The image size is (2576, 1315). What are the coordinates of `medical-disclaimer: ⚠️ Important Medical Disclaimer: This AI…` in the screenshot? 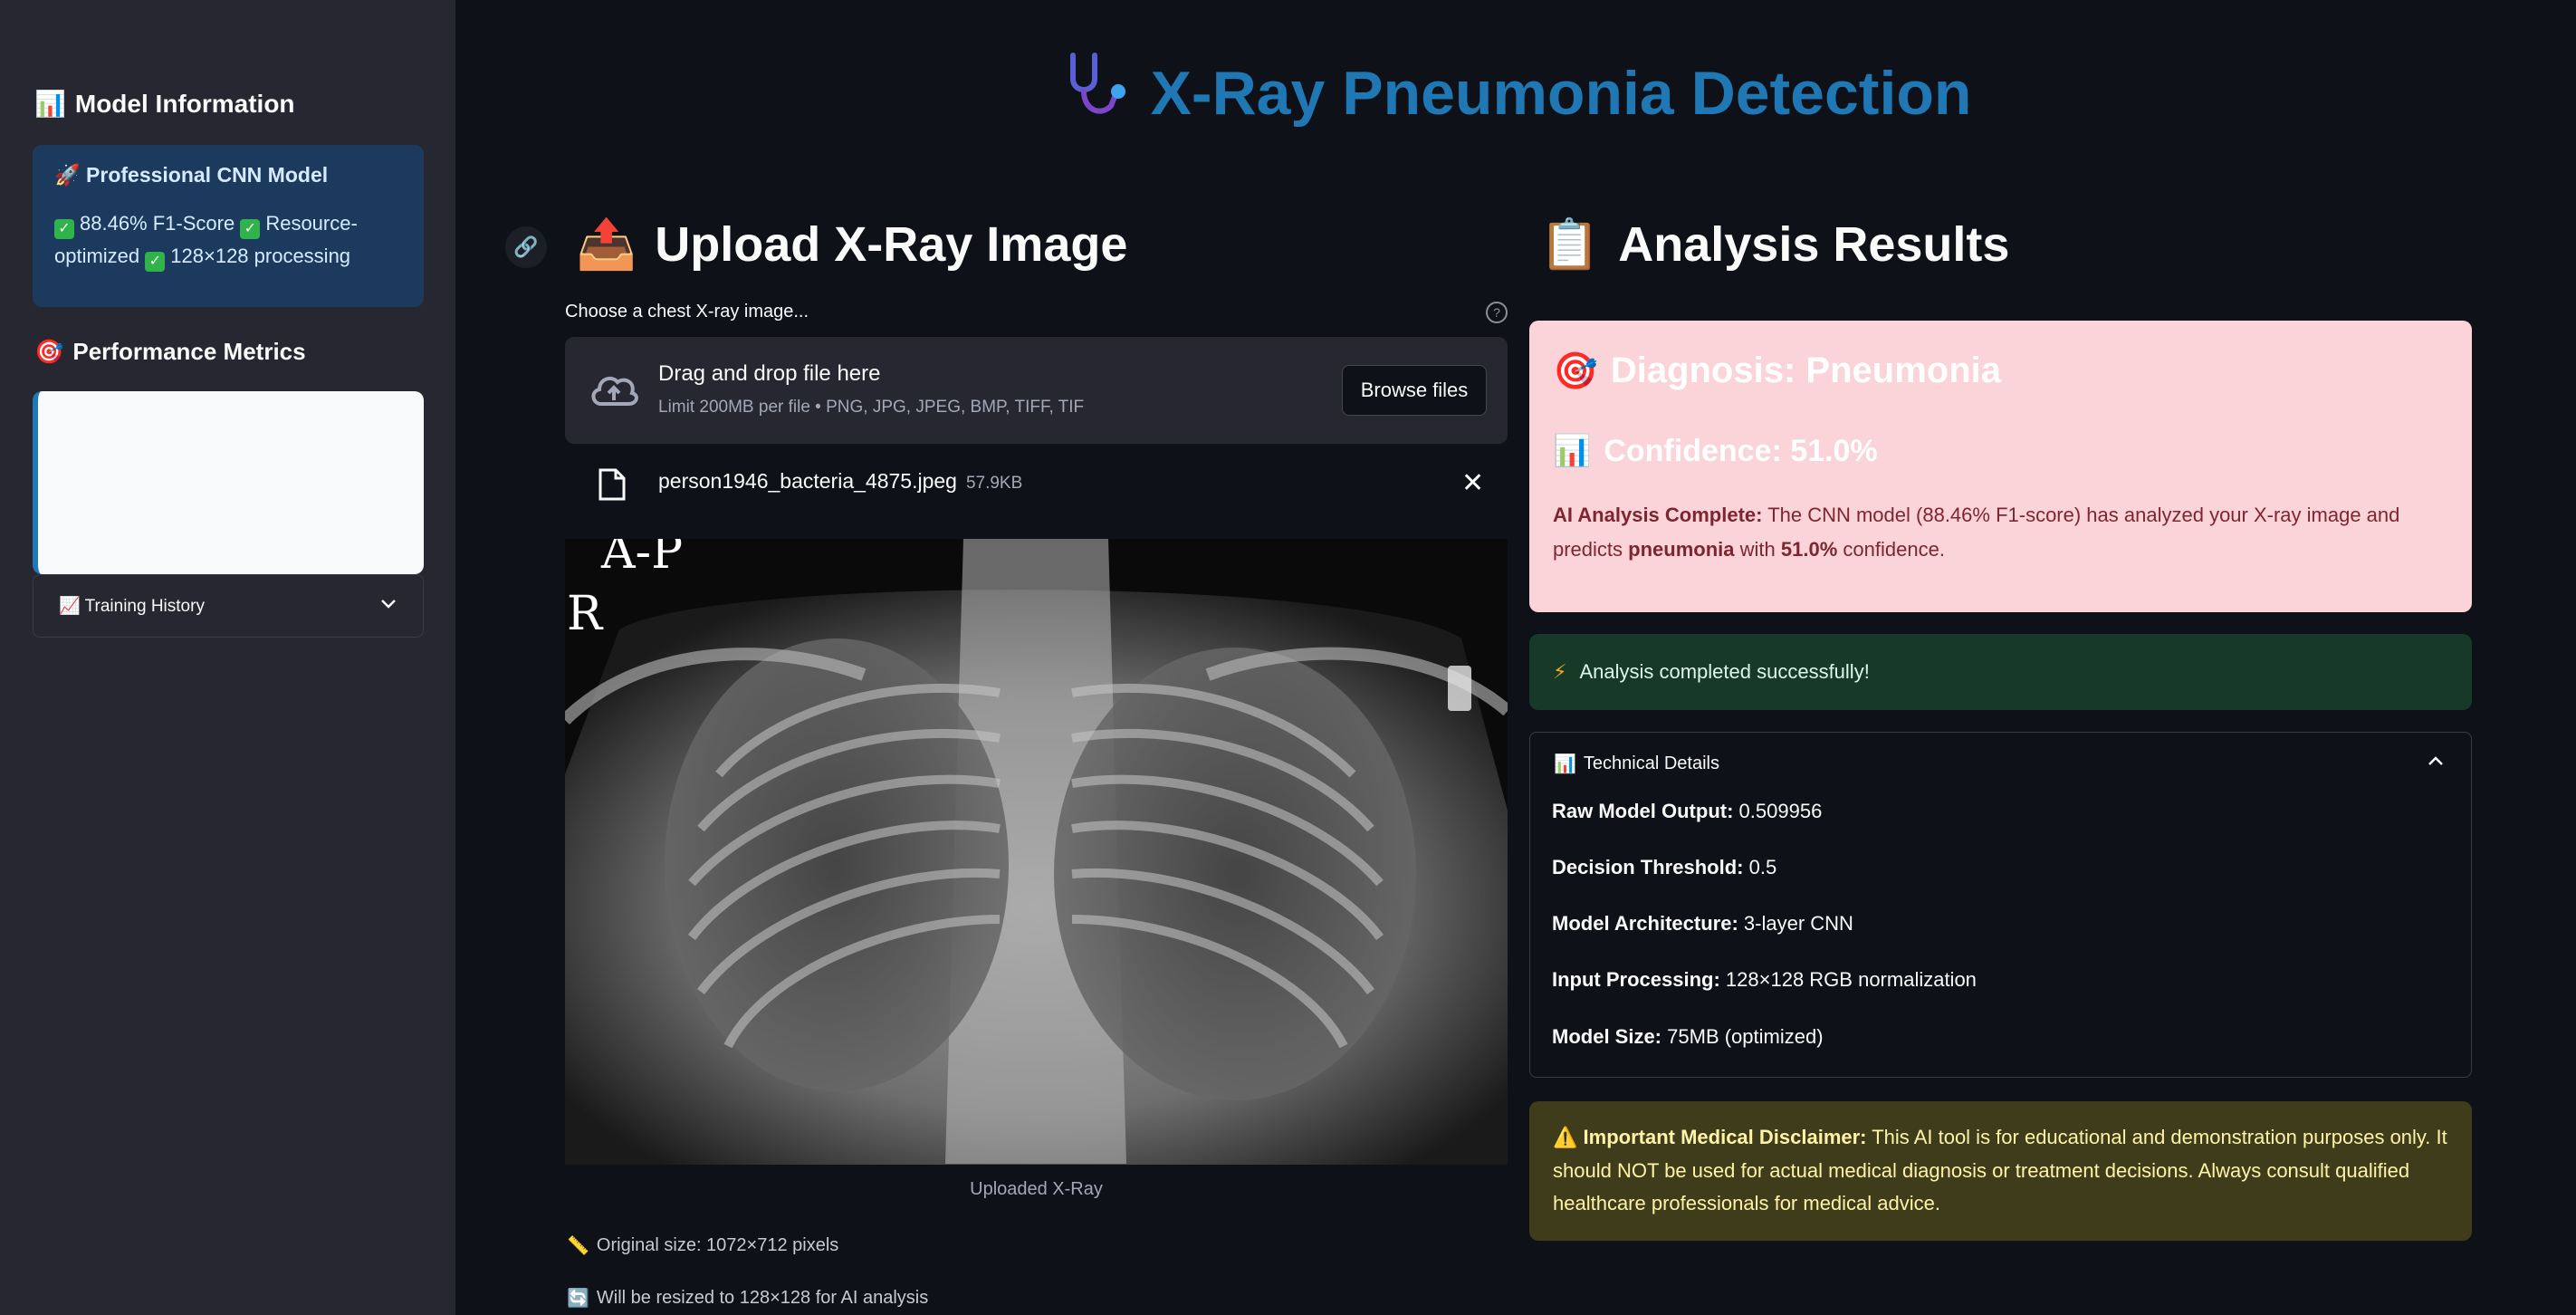 It's located at (2000, 1171).